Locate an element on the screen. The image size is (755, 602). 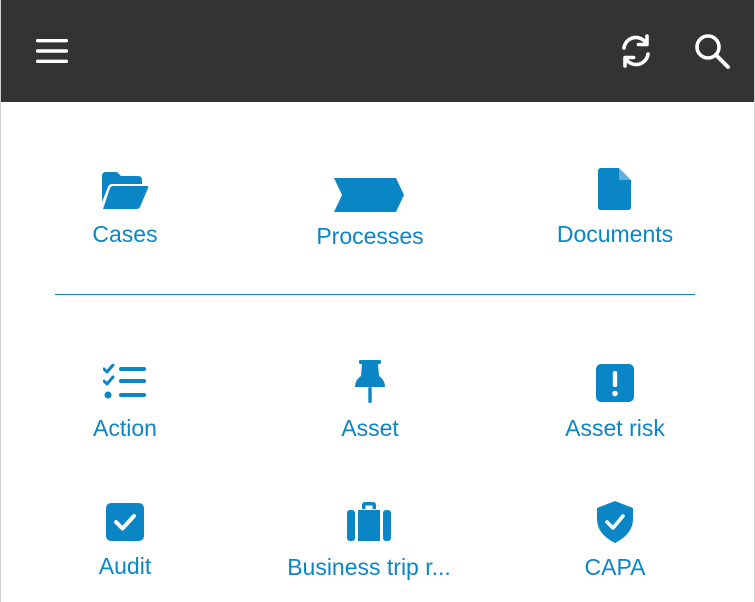
tile-capa: CAPA is located at coordinates (615, 541).